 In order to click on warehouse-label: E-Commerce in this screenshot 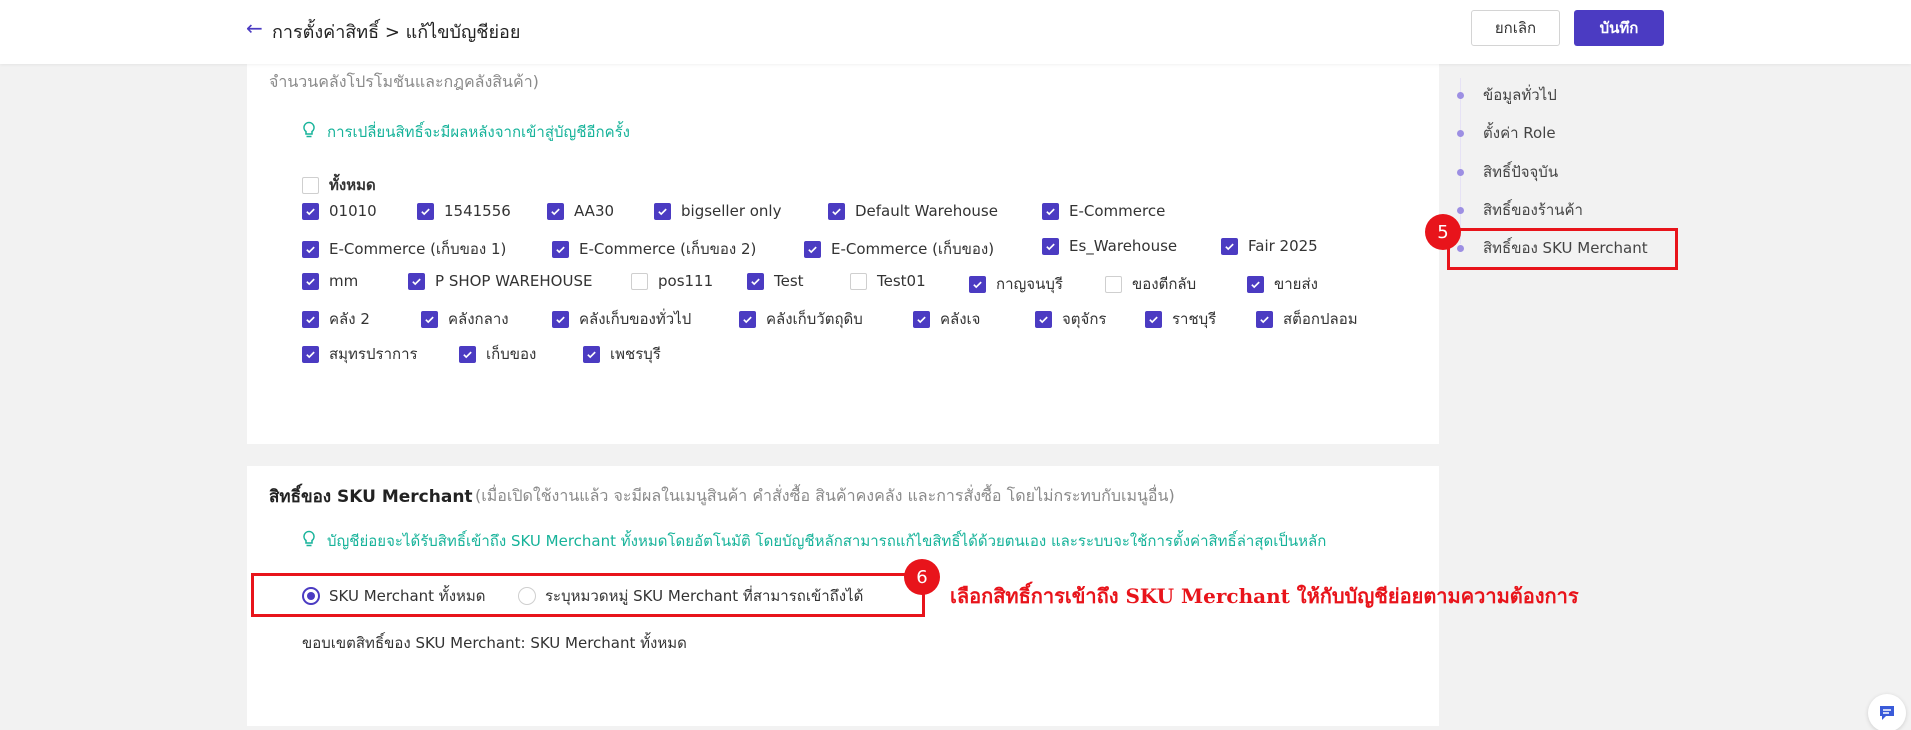, I will do `click(1117, 211)`.